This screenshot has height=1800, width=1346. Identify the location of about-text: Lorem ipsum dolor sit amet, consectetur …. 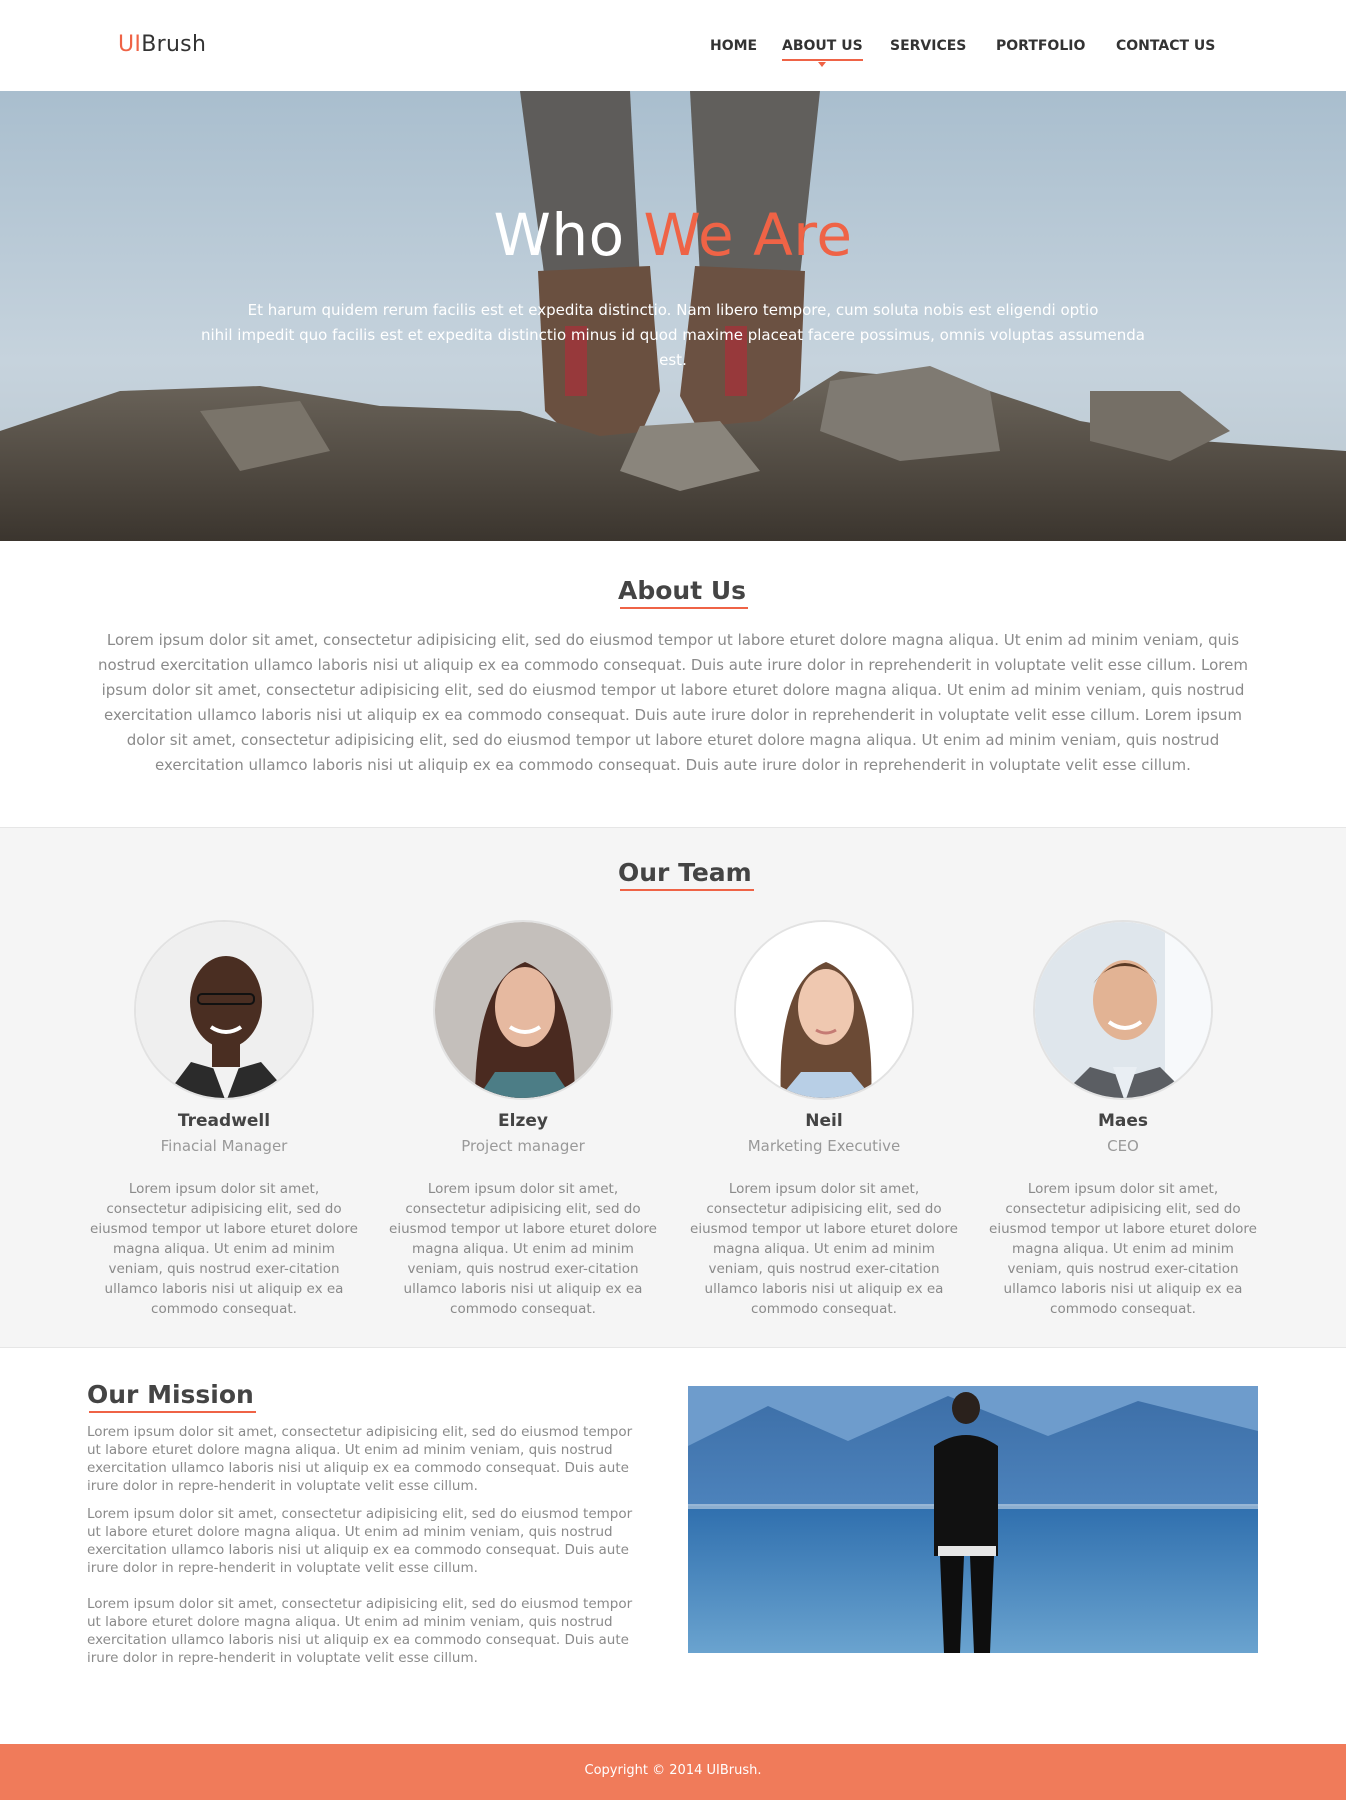
(673, 702).